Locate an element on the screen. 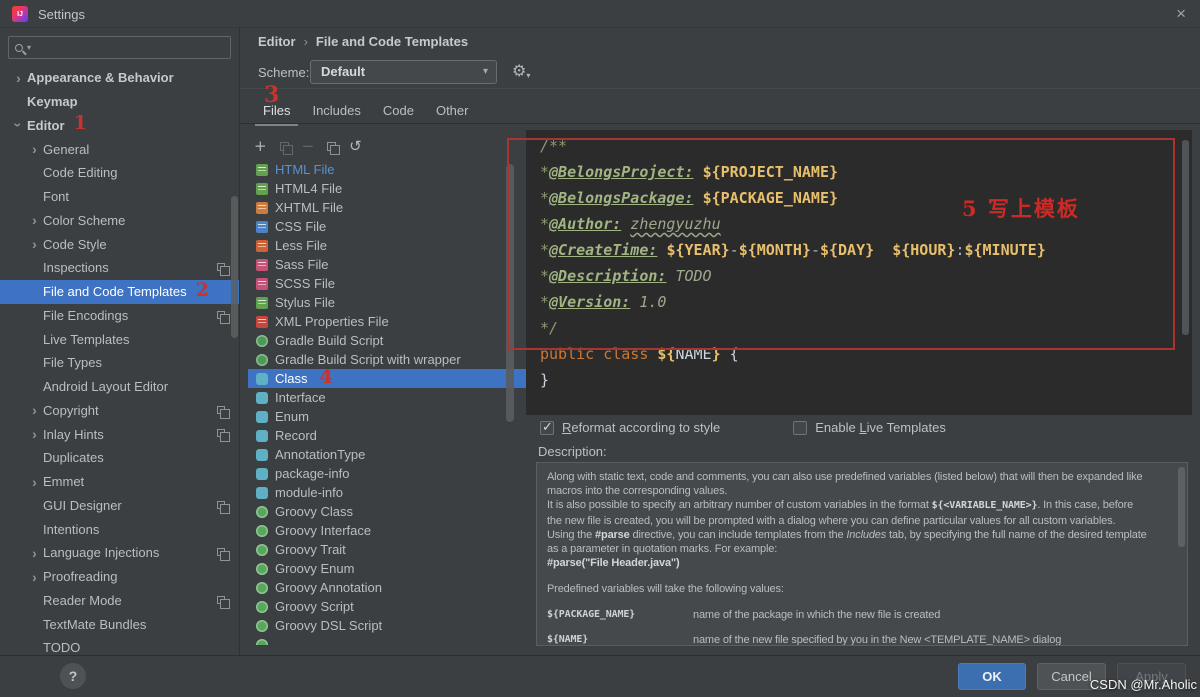 This screenshot has width=1200, height=697. template-list-scrollbar is located at coordinates (510, 293).